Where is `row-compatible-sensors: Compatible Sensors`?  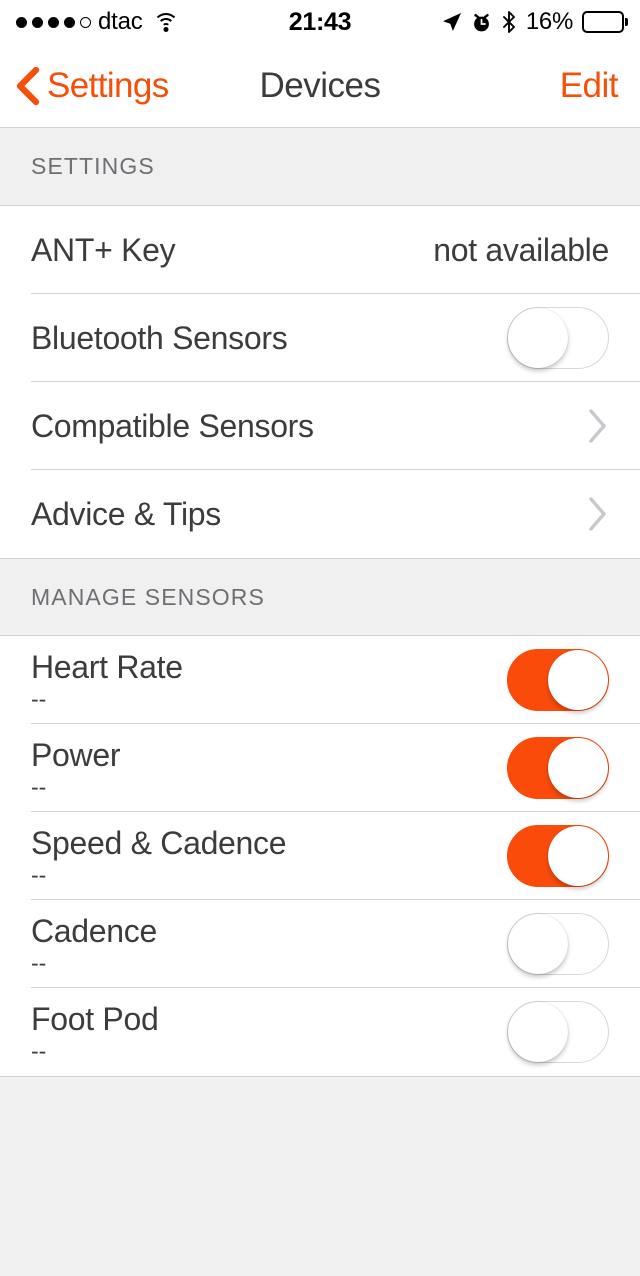 row-compatible-sensors: Compatible Sensors is located at coordinates (320, 426).